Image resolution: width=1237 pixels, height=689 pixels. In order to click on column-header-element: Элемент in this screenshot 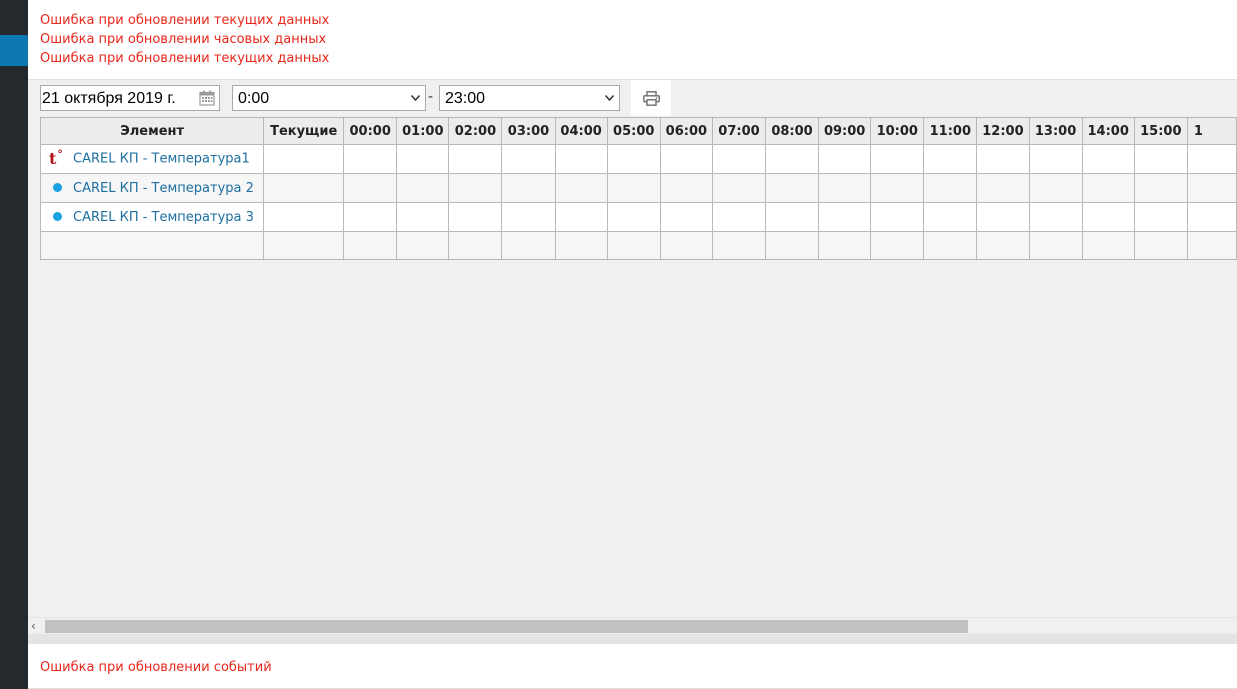, I will do `click(152, 131)`.